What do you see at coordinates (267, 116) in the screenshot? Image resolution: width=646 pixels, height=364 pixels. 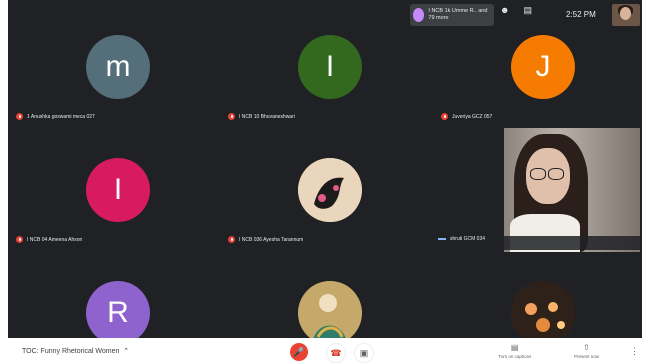 I see `participant-name: I NCB 10 Bhuvaneshwari` at bounding box center [267, 116].